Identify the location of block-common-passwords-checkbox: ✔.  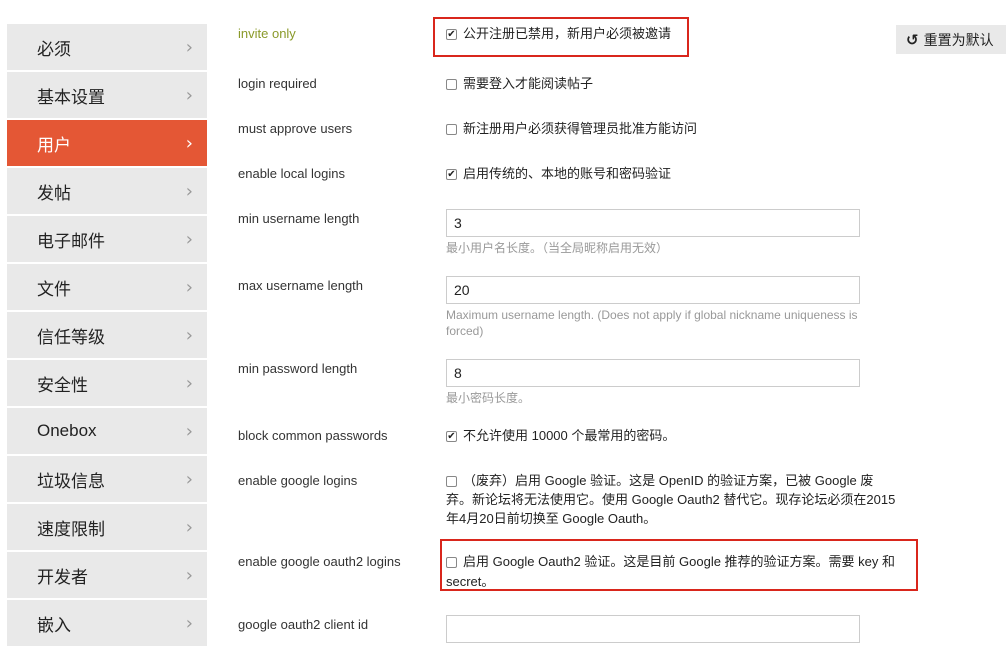
(451, 437).